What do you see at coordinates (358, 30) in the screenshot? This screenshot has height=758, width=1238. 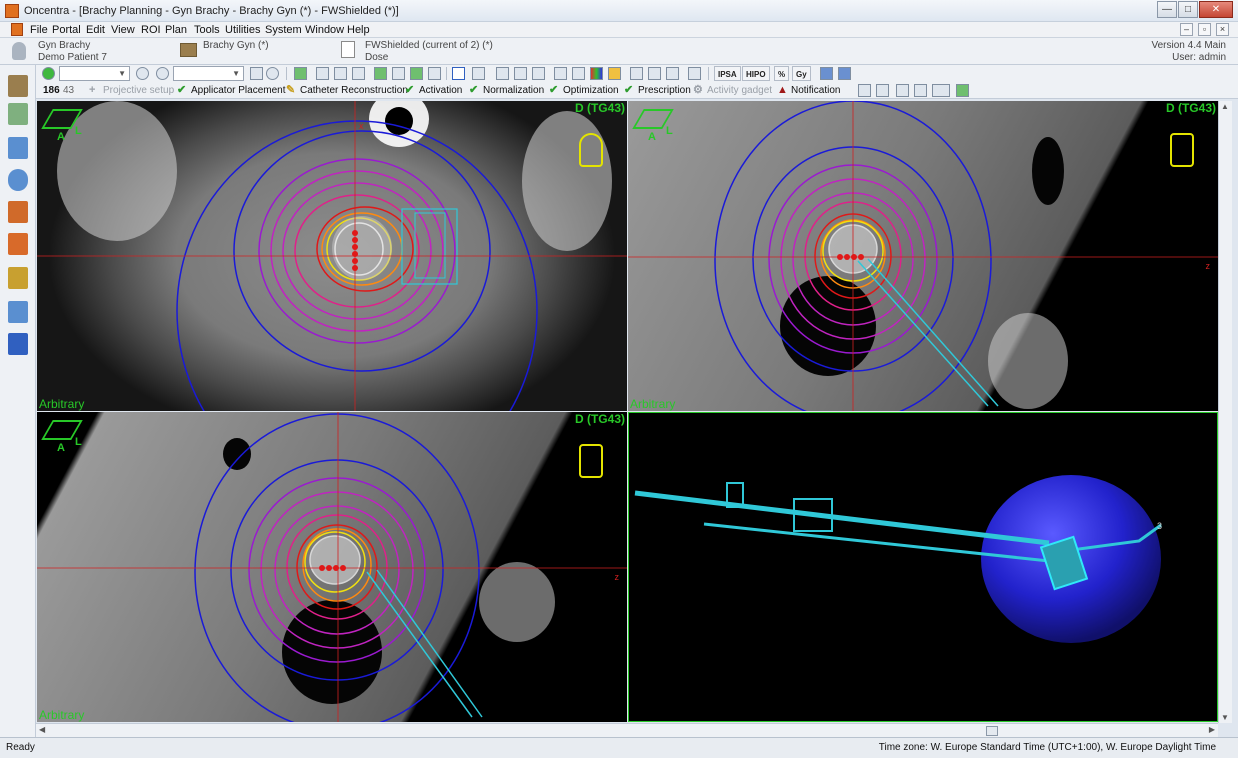 I see `menu-help: Help` at bounding box center [358, 30].